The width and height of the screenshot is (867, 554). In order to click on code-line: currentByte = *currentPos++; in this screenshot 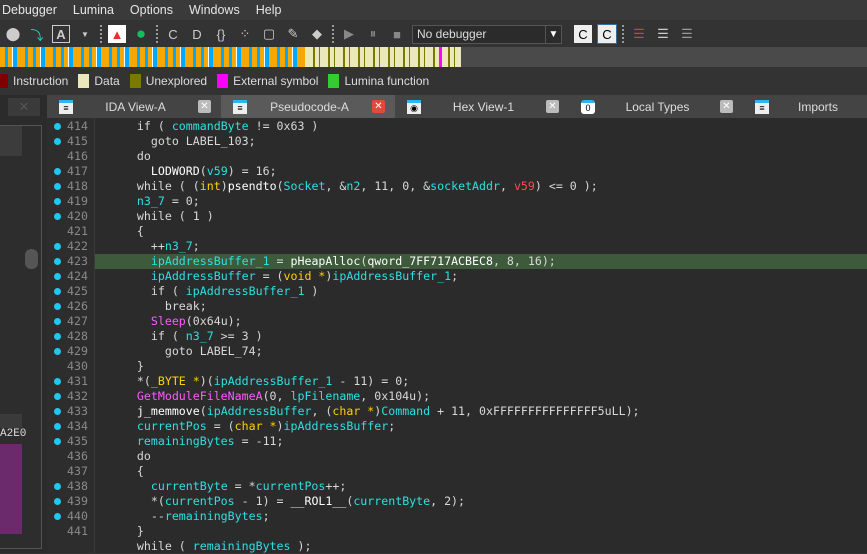, I will do `click(481, 486)`.